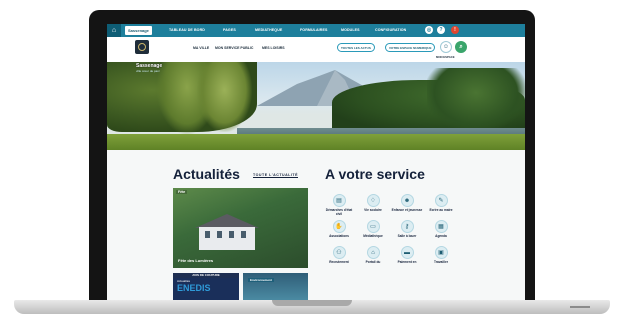 This screenshot has height=324, width=624. What do you see at coordinates (261, 280) in the screenshot?
I see `card3-tag: Environnement` at bounding box center [261, 280].